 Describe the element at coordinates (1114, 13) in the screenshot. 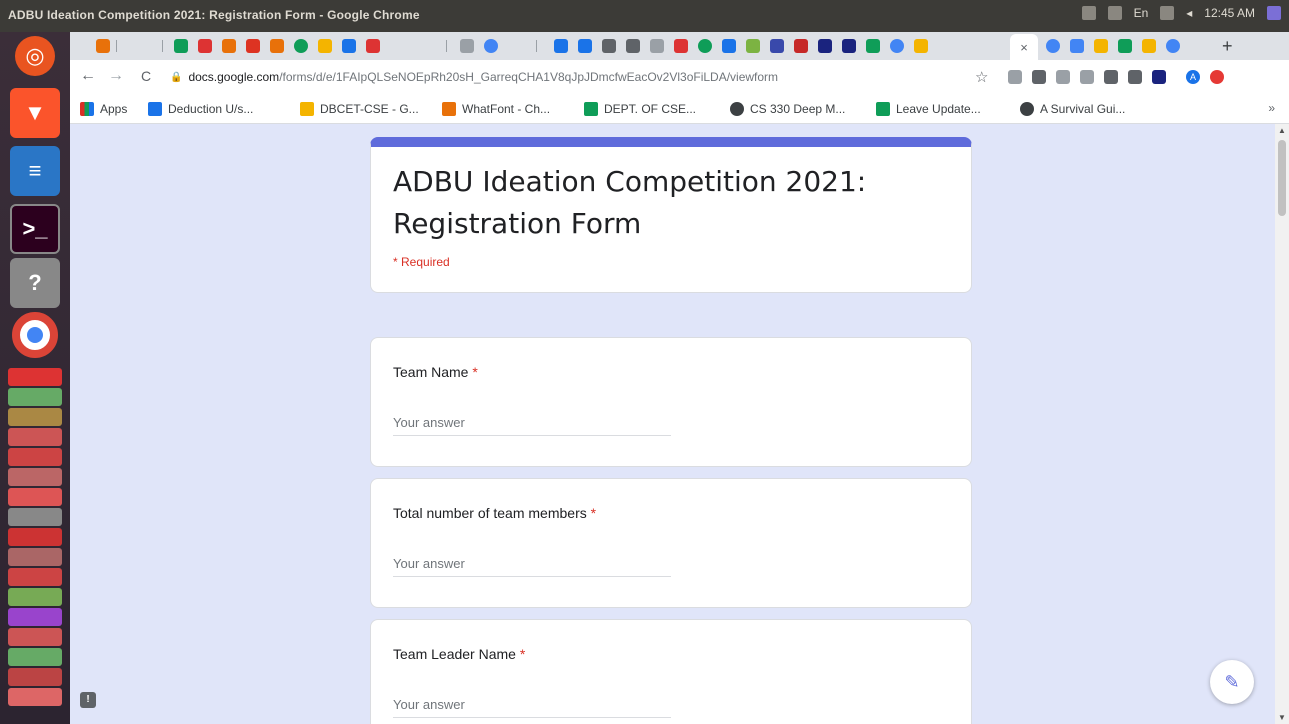

I see `network-icon` at that location.